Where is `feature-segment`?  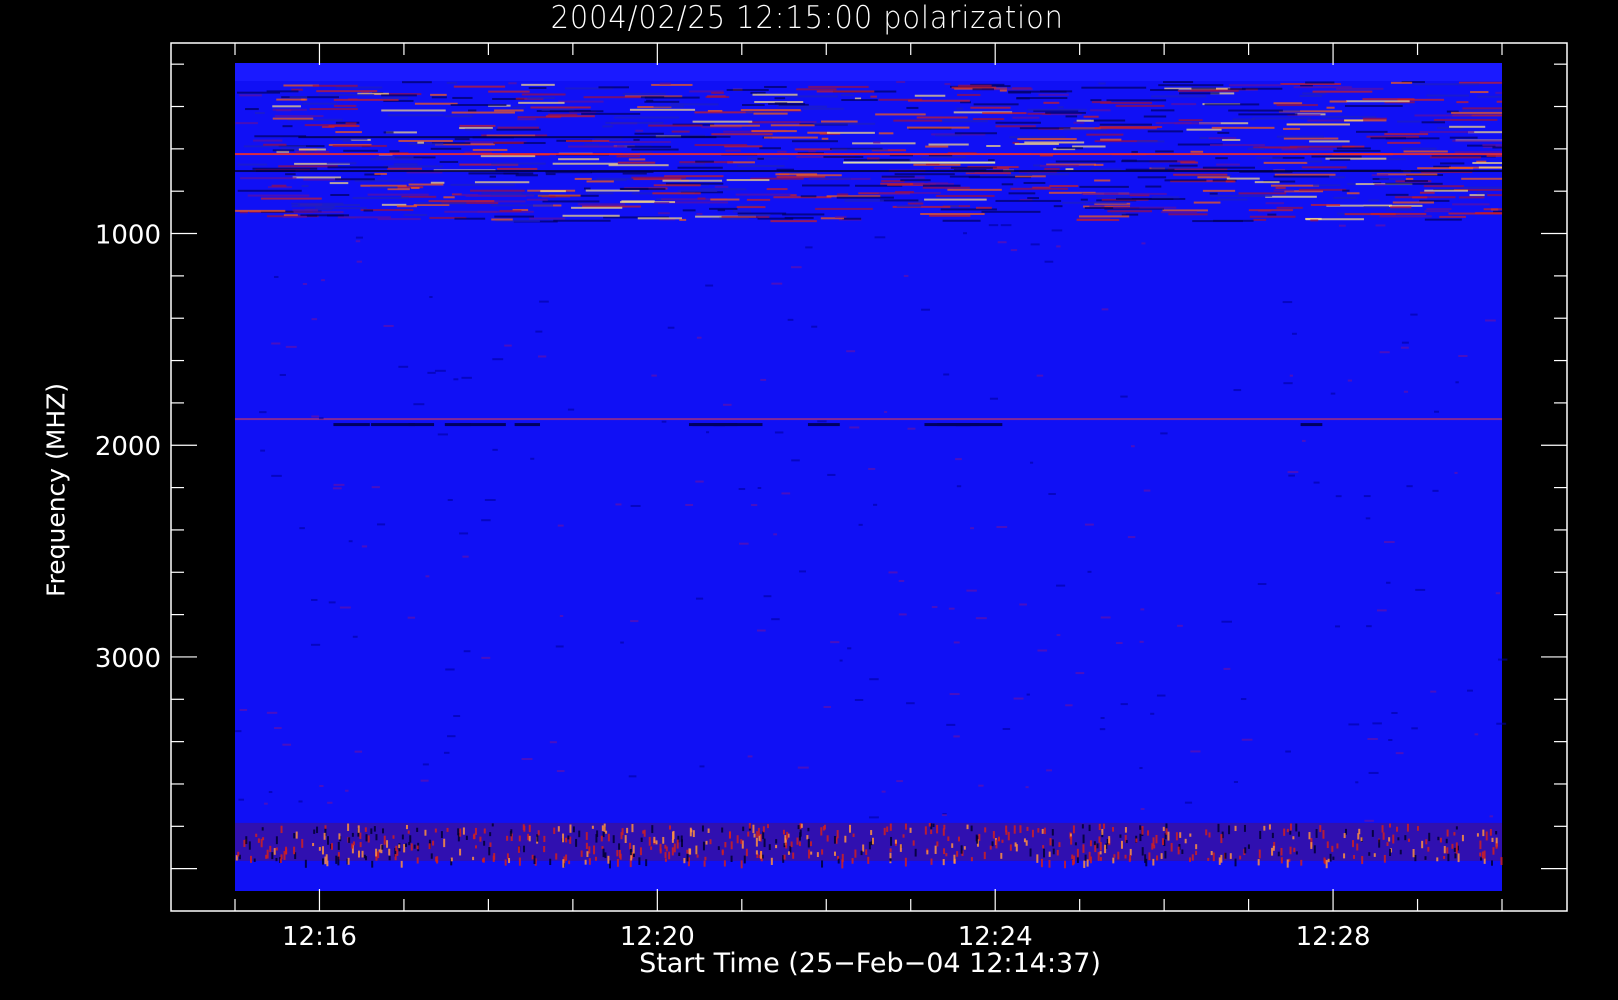
feature-segment is located at coordinates (713, 425).